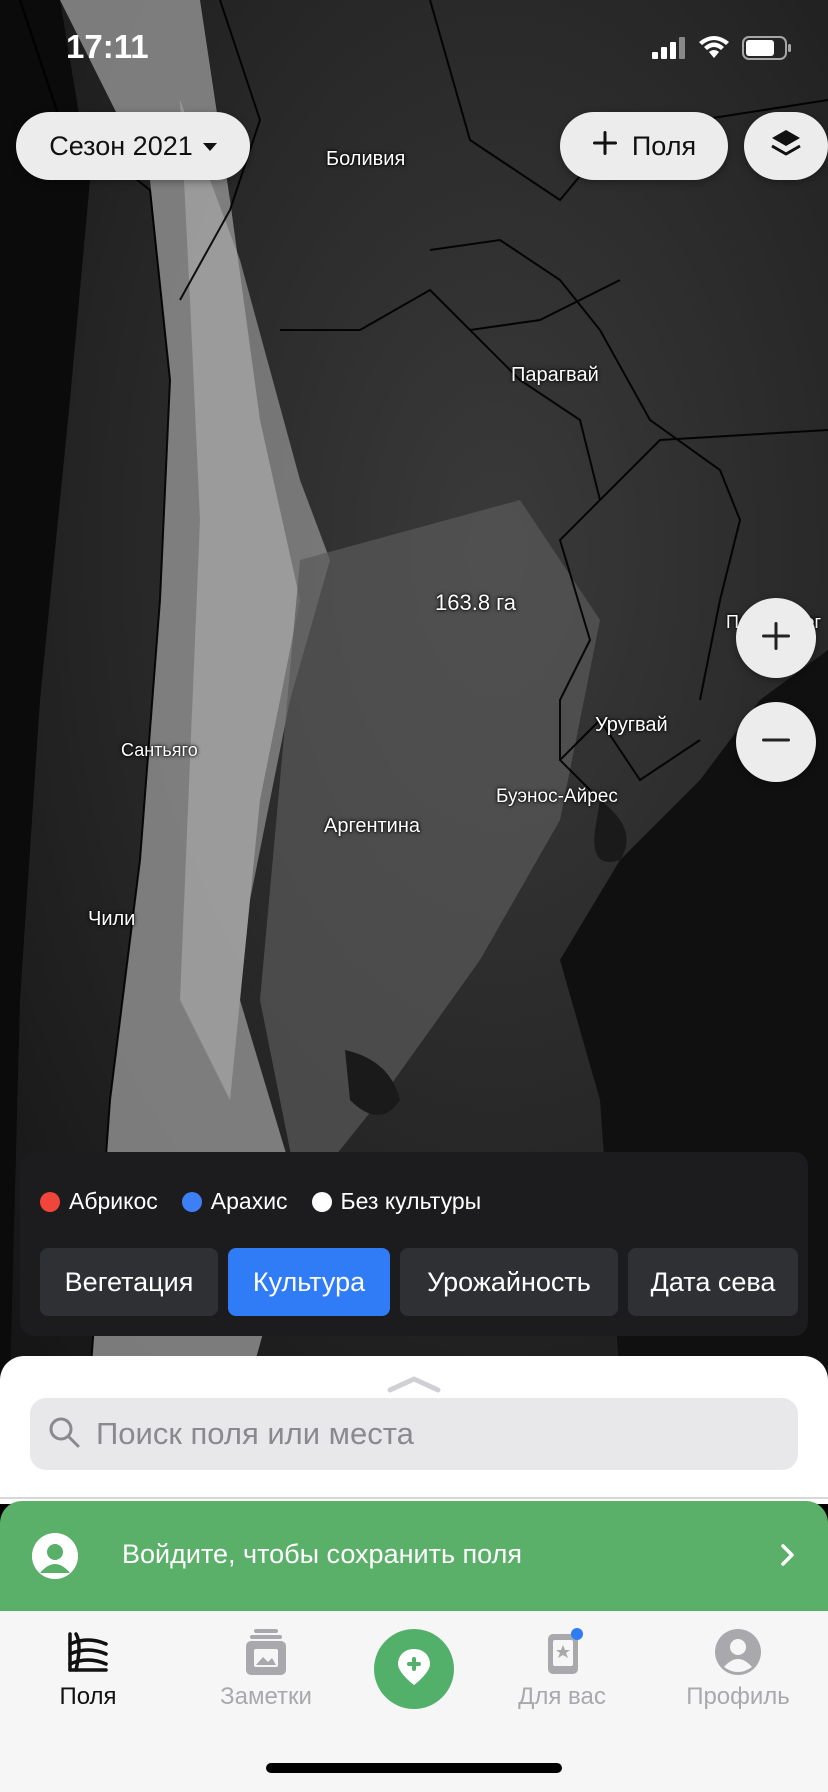 This screenshot has height=1792, width=828. I want to click on map-layers-button, so click(786, 146).